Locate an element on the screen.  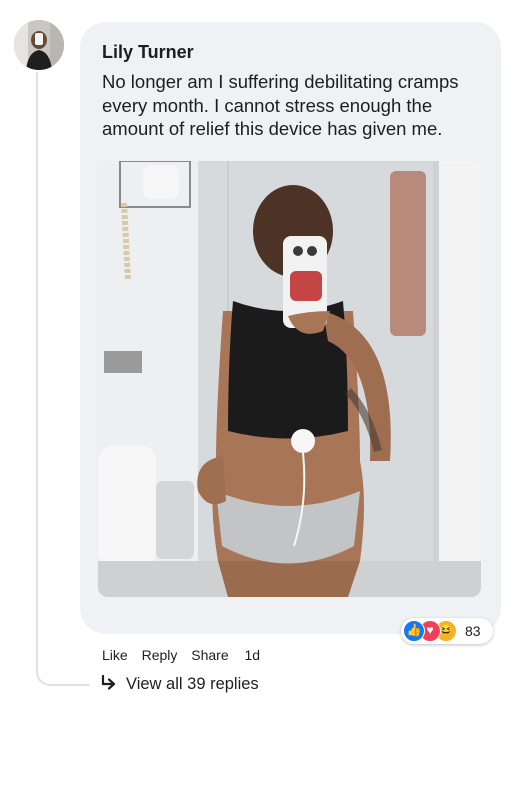
comment-timestamp: 1d is located at coordinates (253, 655).